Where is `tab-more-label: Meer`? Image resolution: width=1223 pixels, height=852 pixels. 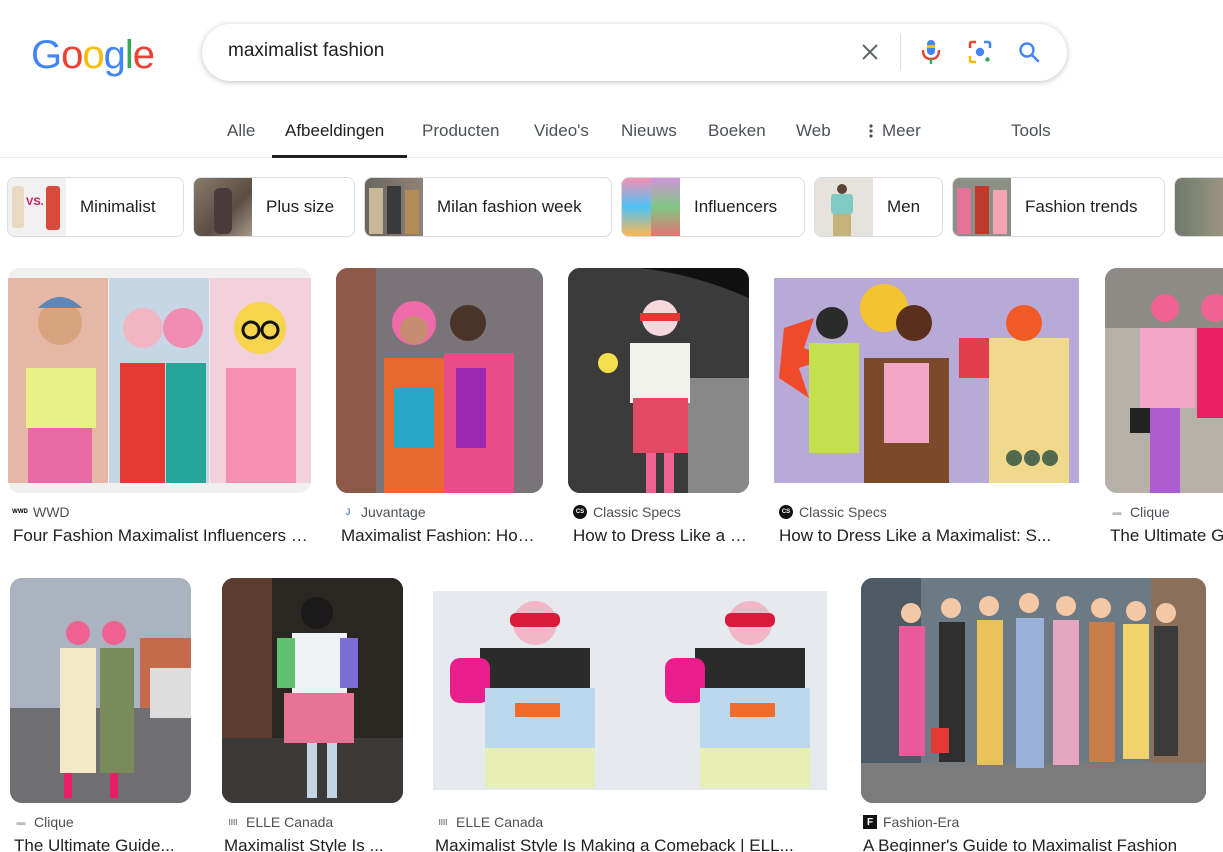 tab-more-label: Meer is located at coordinates (901, 130).